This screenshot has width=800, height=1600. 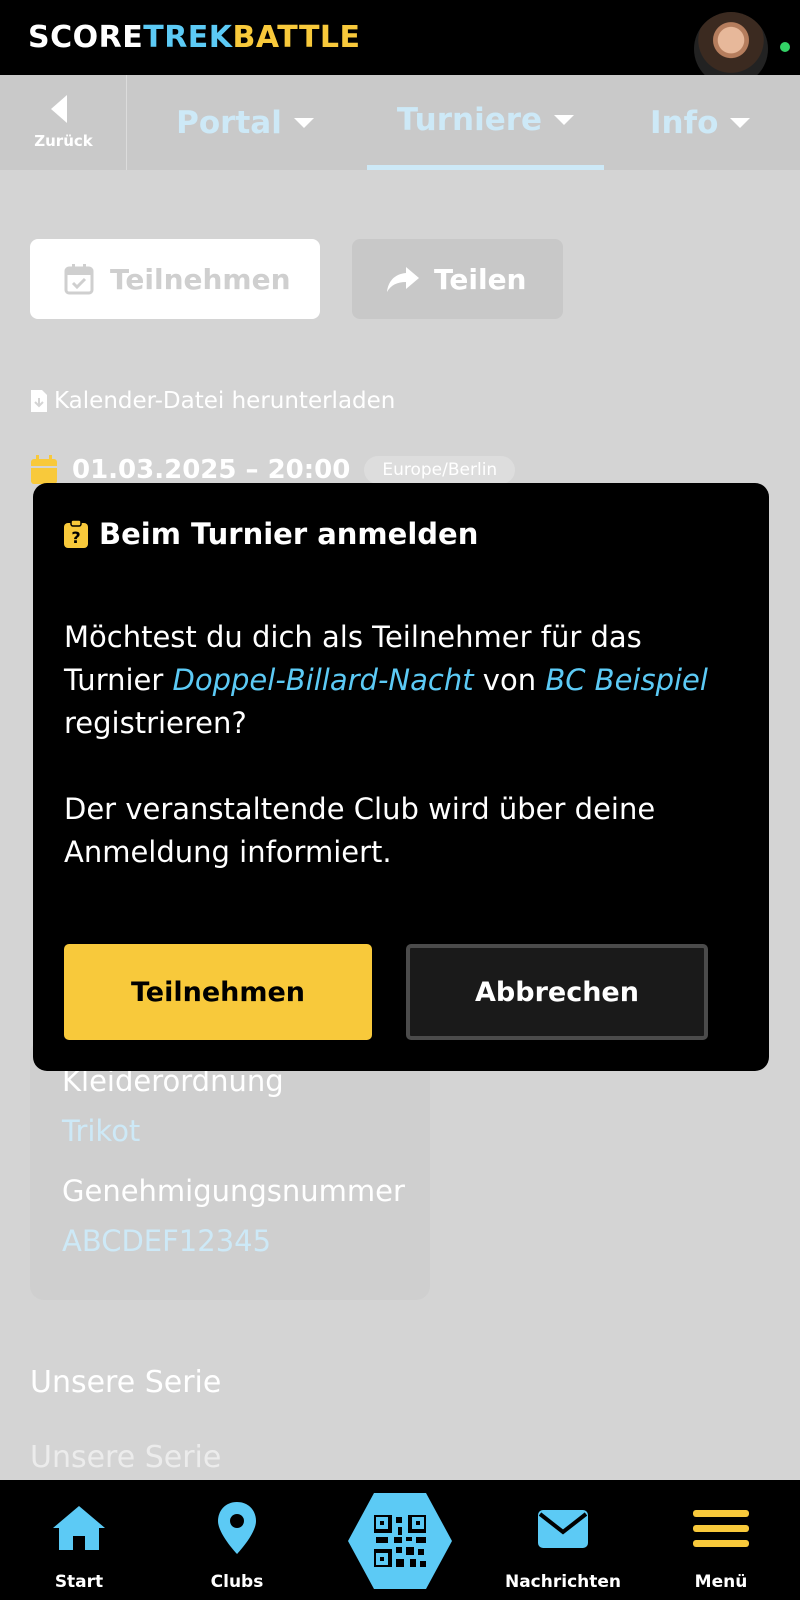 I want to click on logo-battle: BATTLE, so click(x=296, y=37).